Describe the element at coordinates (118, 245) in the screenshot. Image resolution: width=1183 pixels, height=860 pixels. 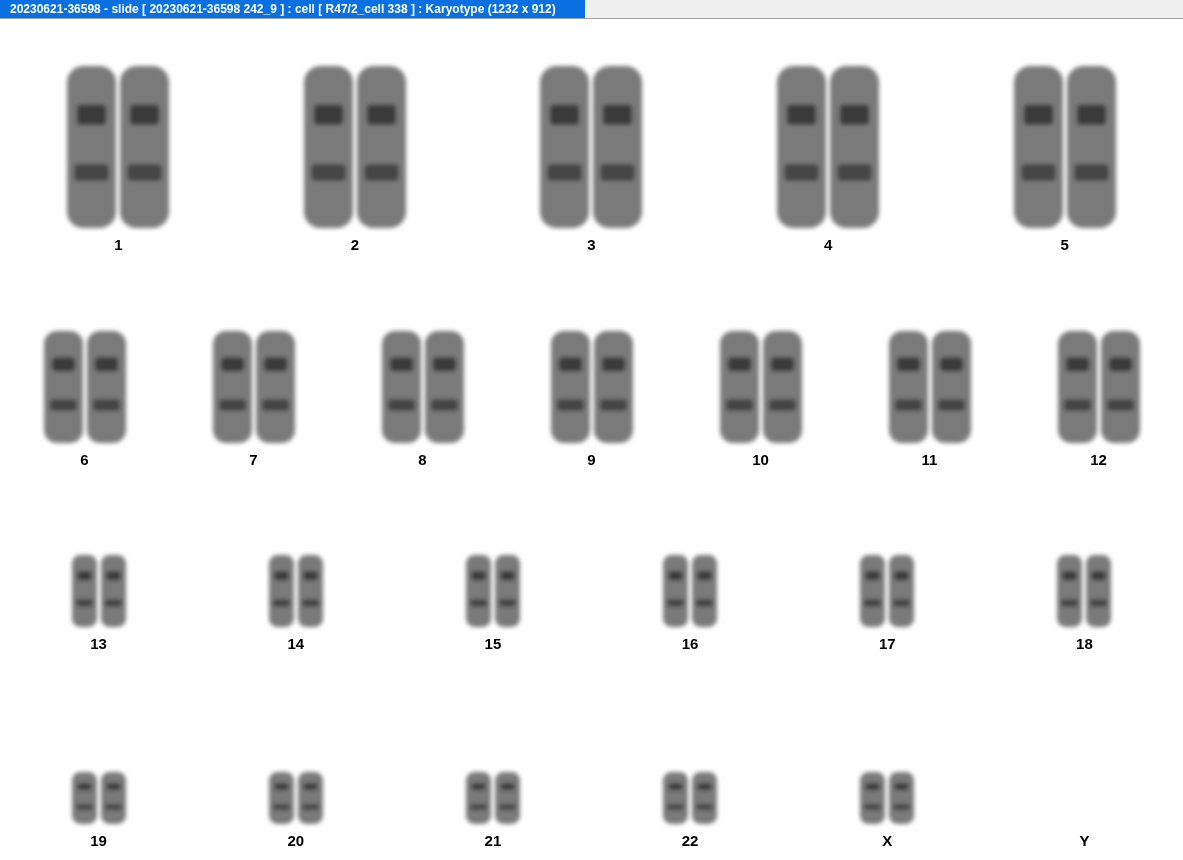
I see `chromosome-label: 1` at that location.